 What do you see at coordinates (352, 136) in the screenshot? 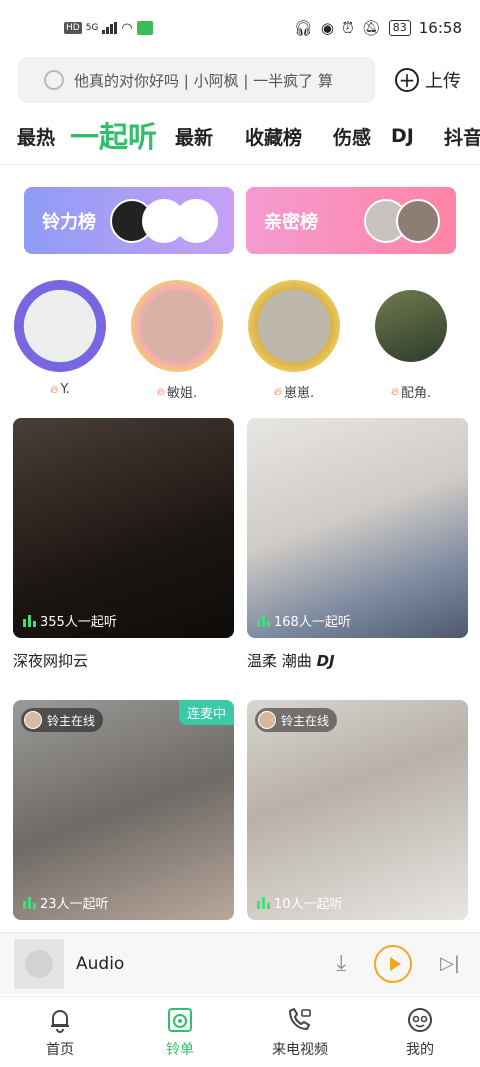
I see `tab-sad: 伤感` at bounding box center [352, 136].